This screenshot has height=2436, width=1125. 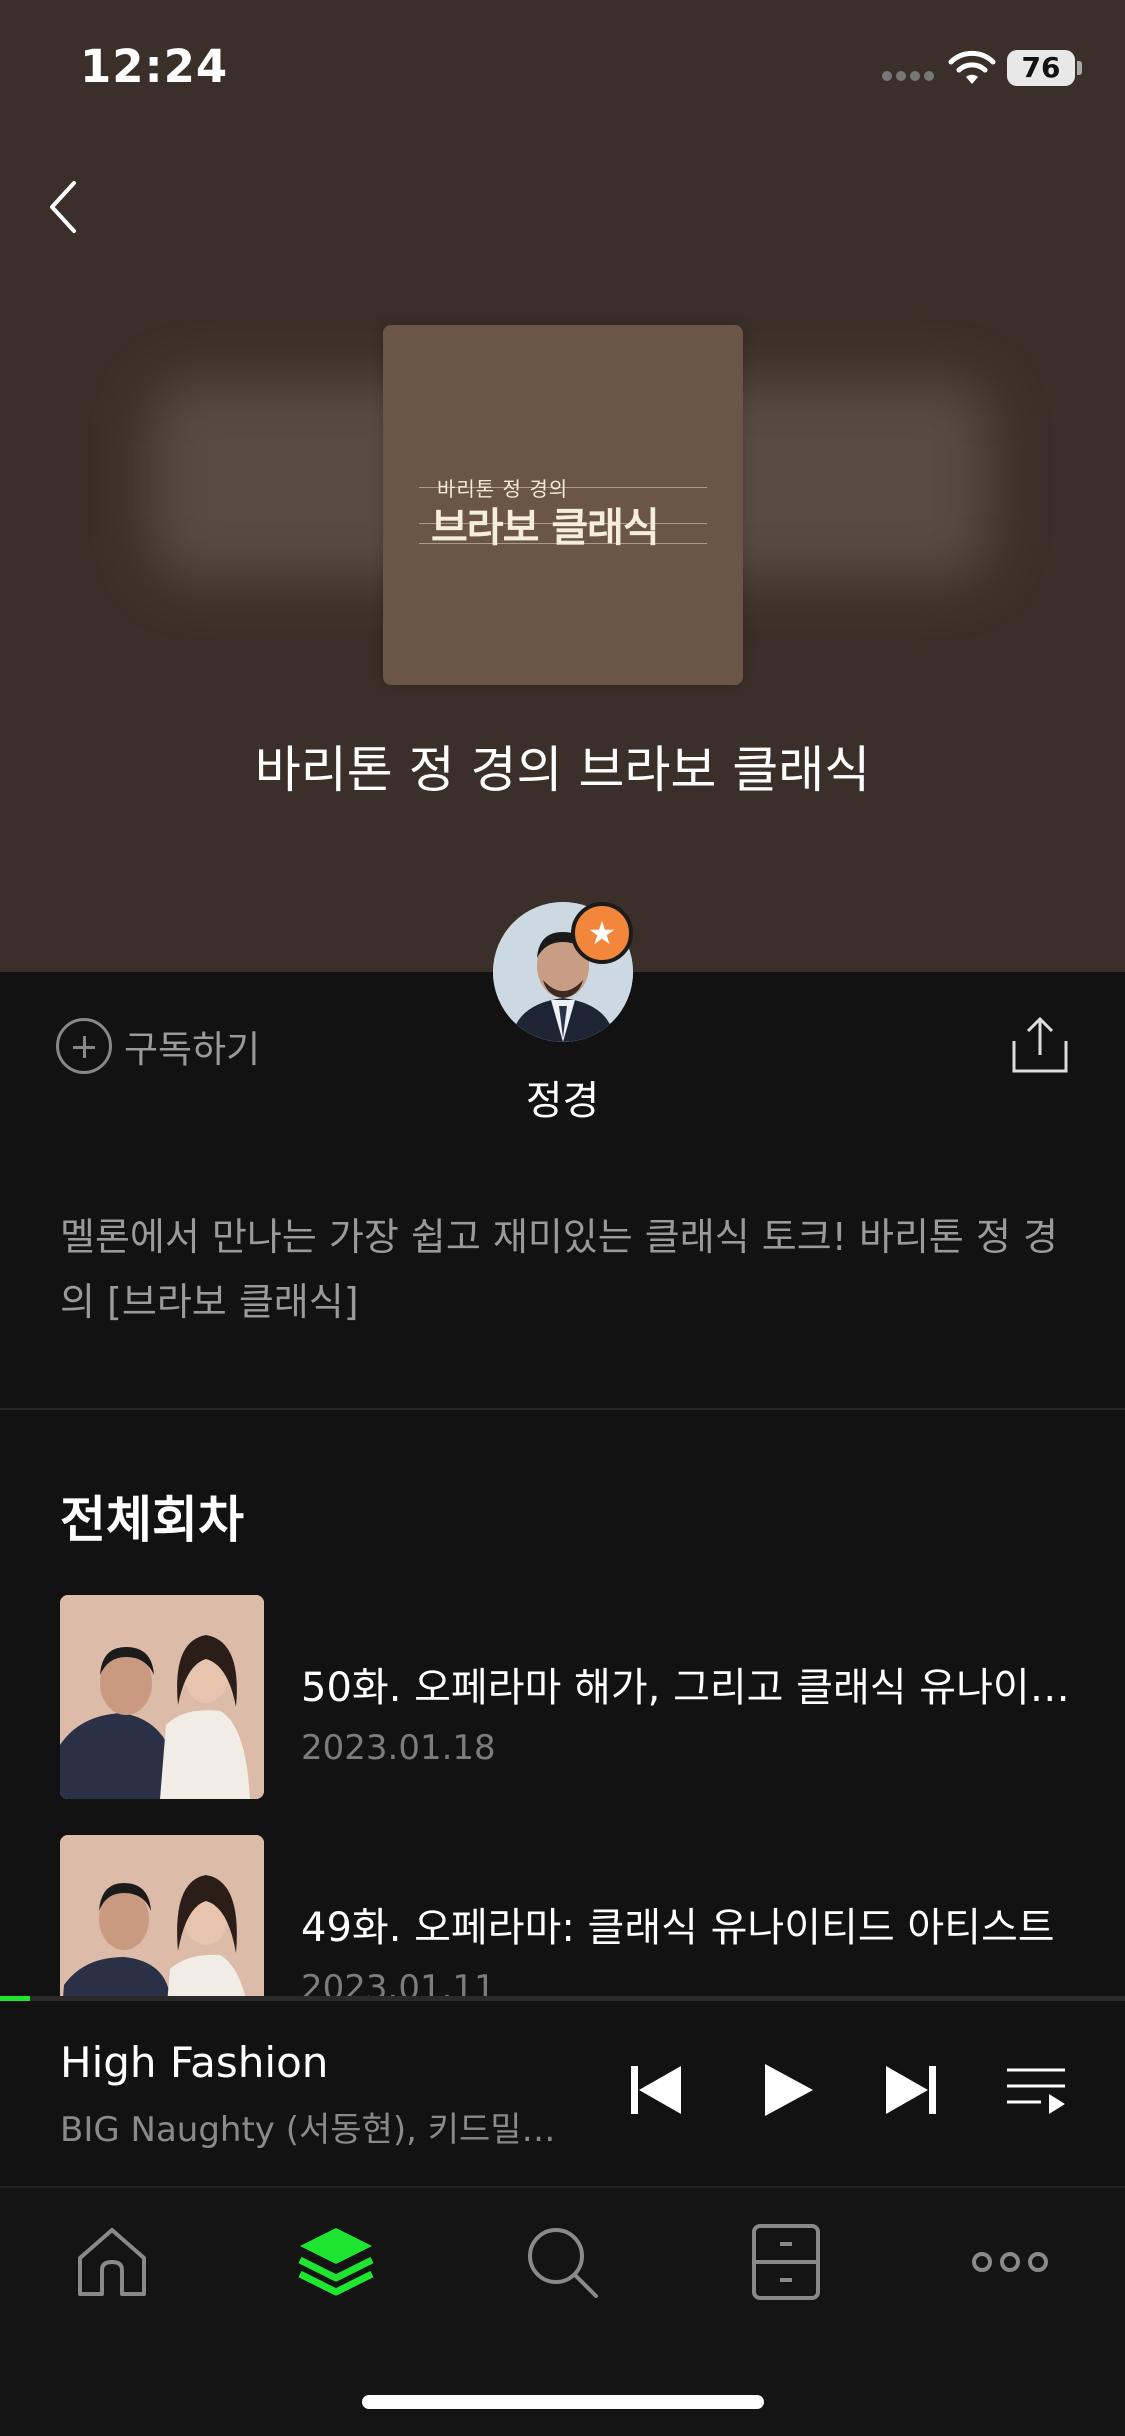 What do you see at coordinates (192, 1049) in the screenshot?
I see `subscribe-label: 구독하기` at bounding box center [192, 1049].